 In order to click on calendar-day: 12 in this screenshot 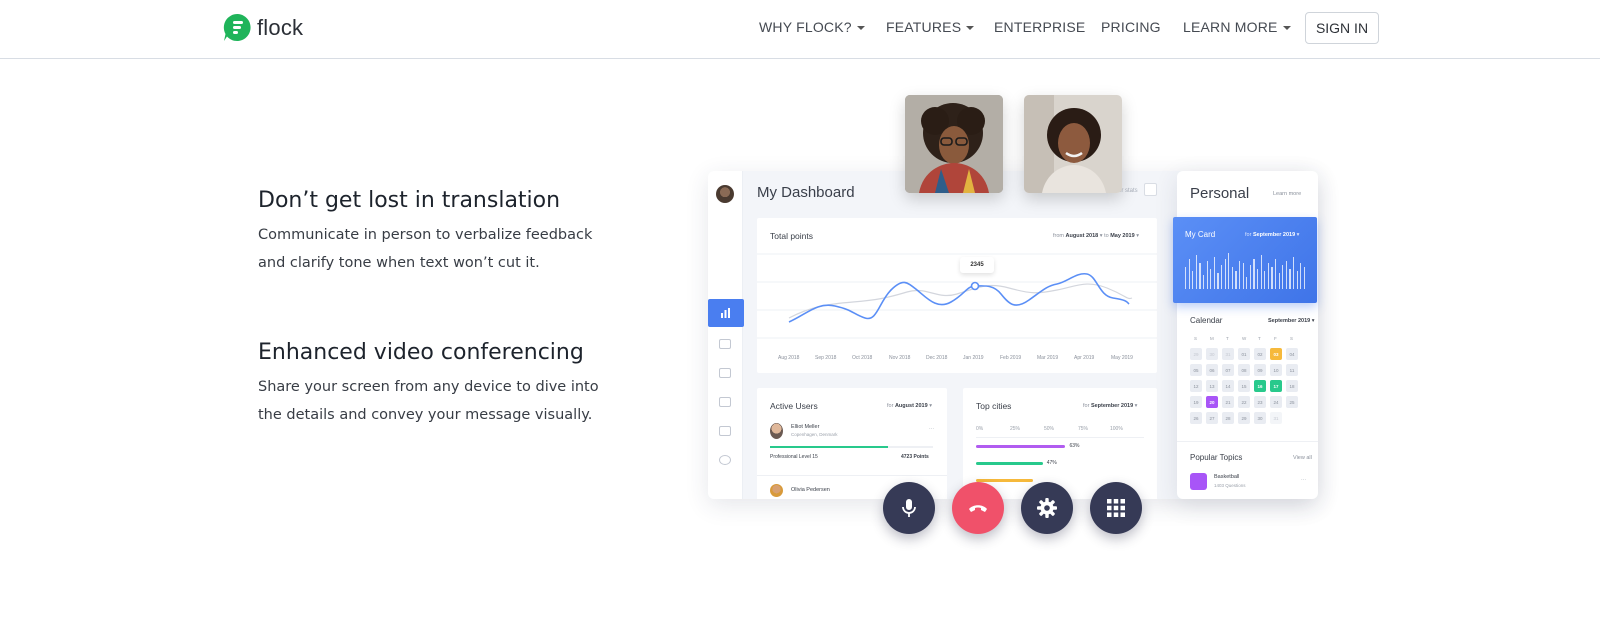, I will do `click(1196, 386)`.